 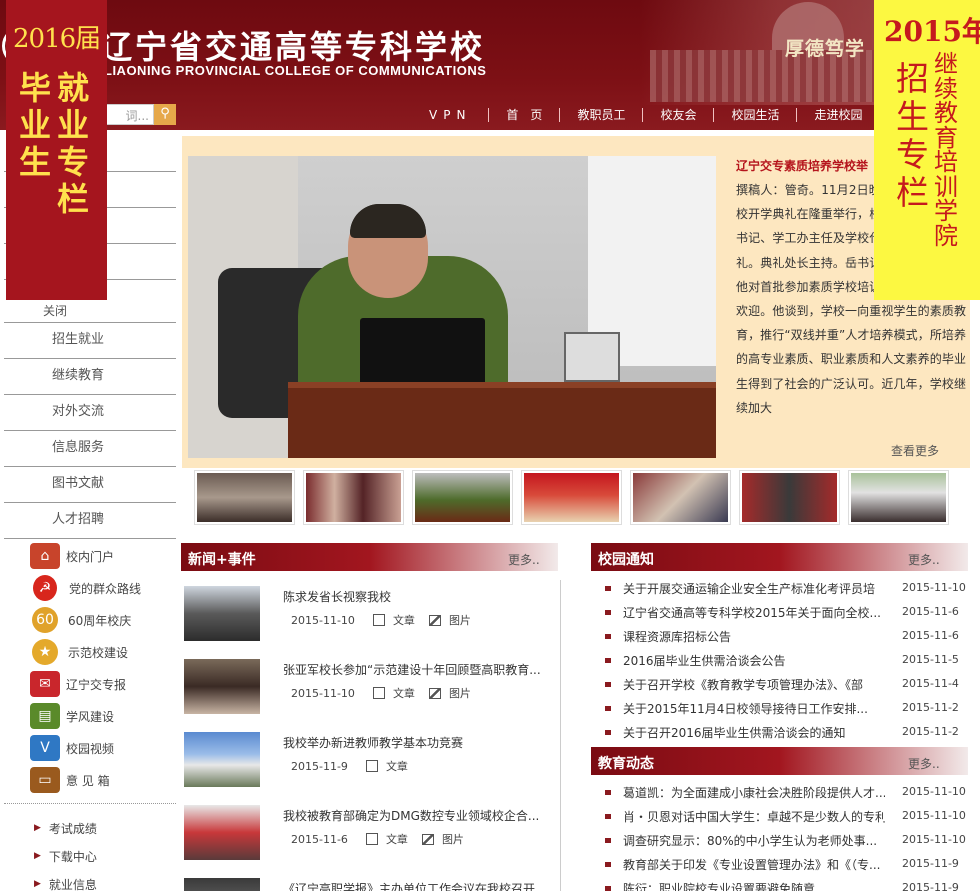 I want to click on edu-news-item: 陈衍：职业院校专业设置要避免随意 2015-11-9, so click(x=781, y=884).